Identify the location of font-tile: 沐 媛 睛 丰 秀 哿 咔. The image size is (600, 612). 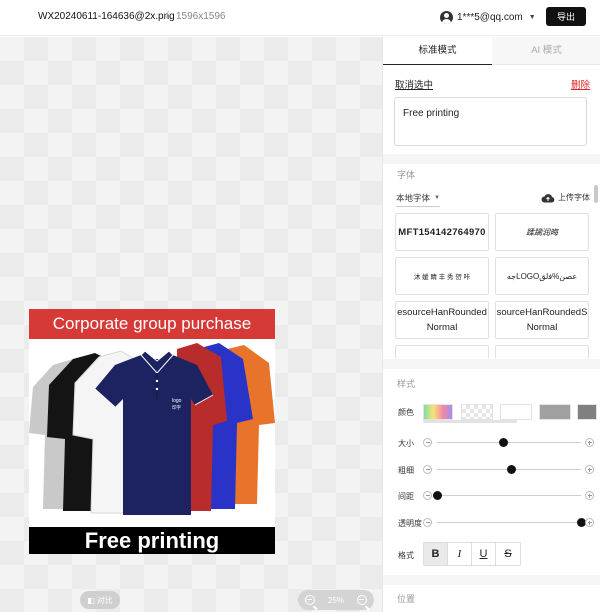
(442, 276).